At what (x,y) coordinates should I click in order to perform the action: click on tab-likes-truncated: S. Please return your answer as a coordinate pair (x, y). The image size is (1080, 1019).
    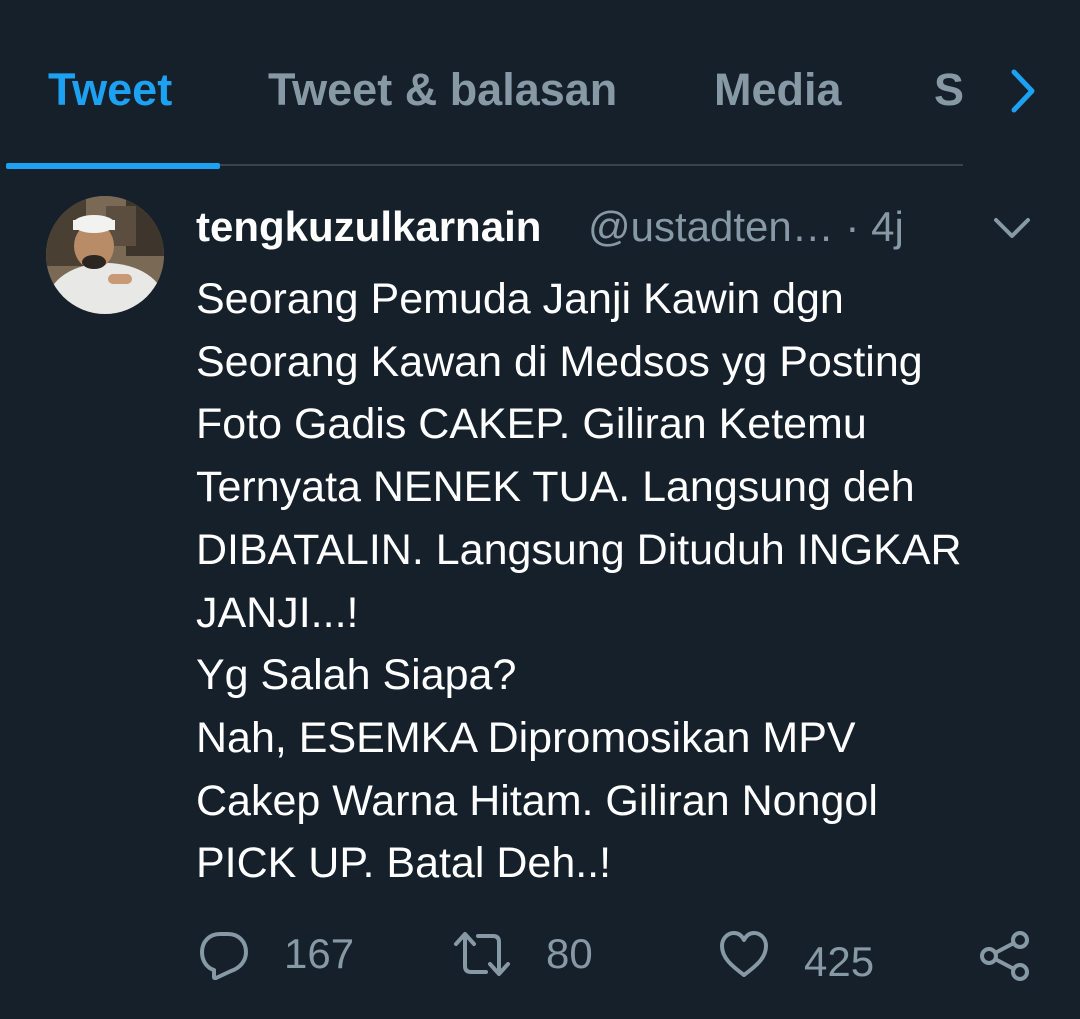
    Looking at the image, I should click on (949, 90).